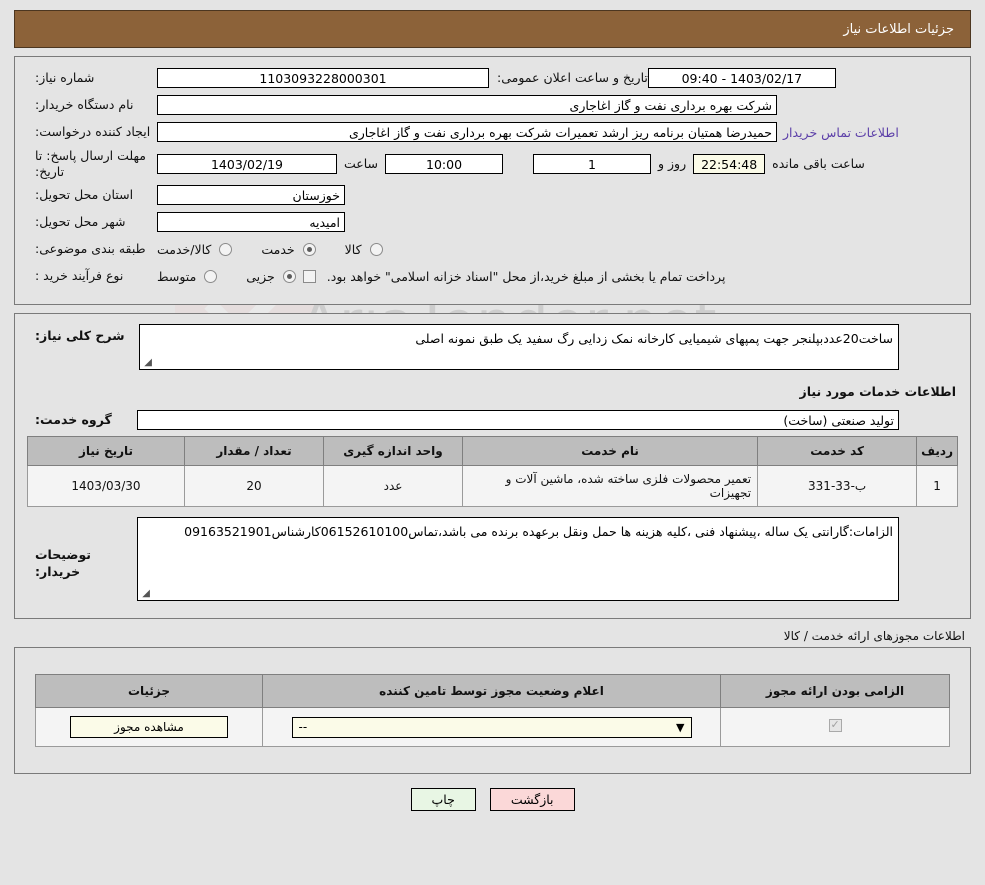 Image resolution: width=985 pixels, height=885 pixels. I want to click on announce-datetime-label: تاریخ و ساعت اعلان عمومی:, so click(572, 77).